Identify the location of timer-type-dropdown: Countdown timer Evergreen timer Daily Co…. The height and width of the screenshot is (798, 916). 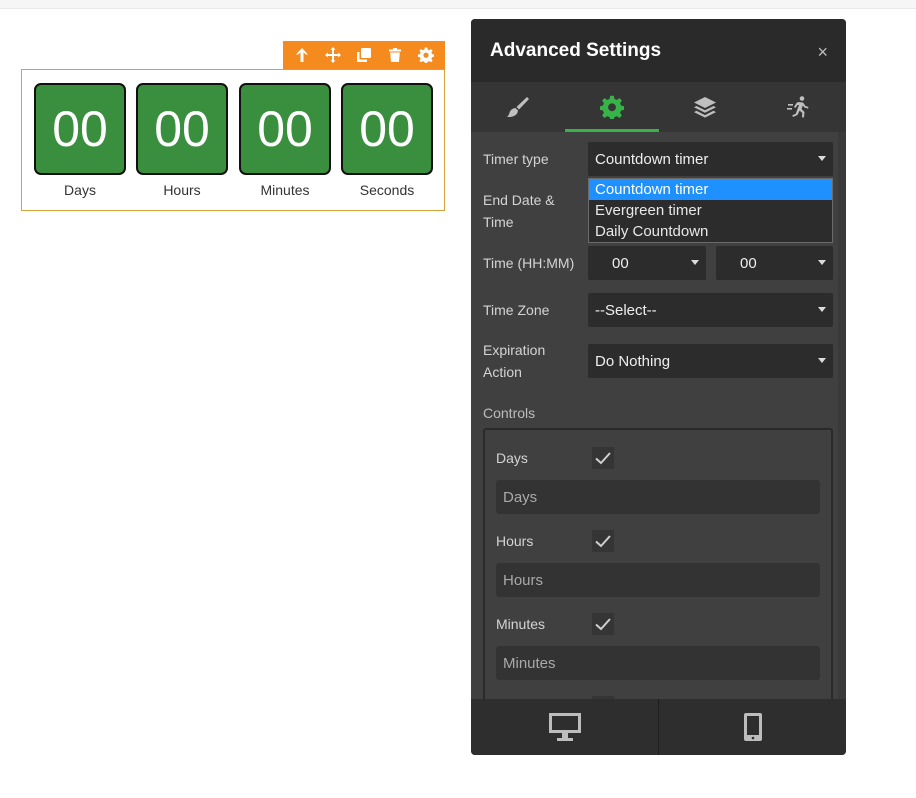
(710, 210).